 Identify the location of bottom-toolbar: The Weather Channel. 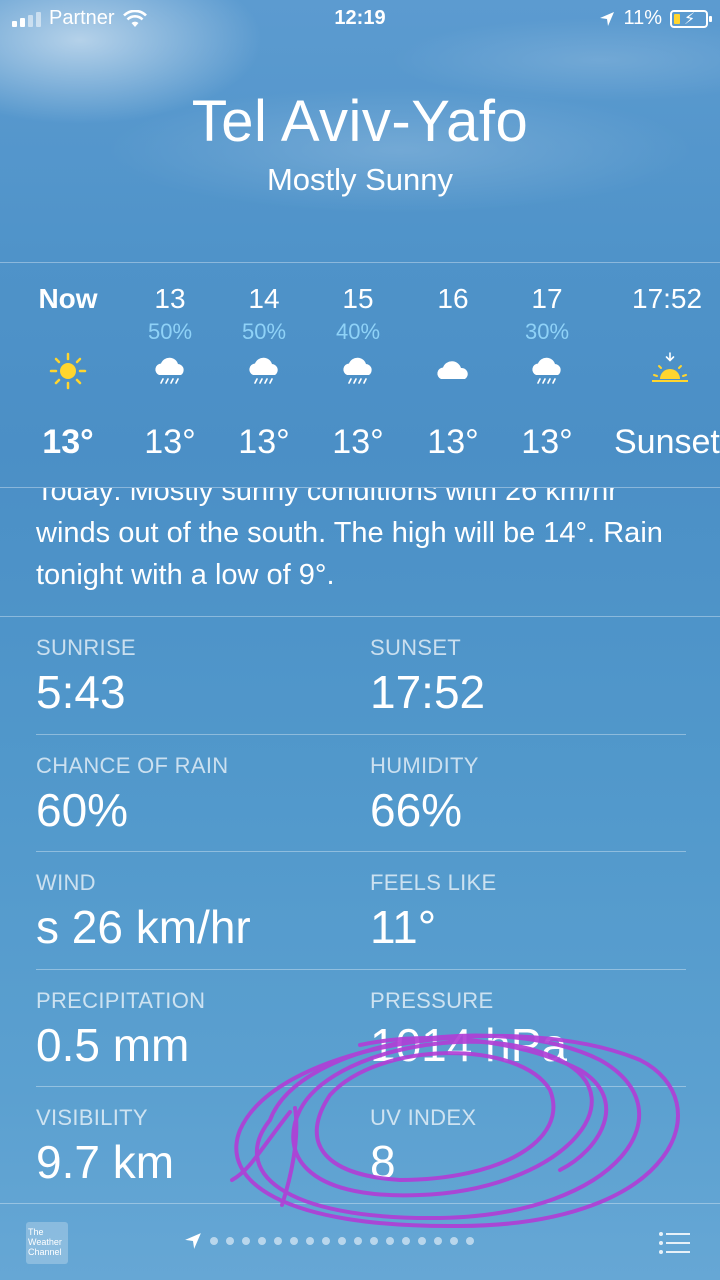
(360, 1241).